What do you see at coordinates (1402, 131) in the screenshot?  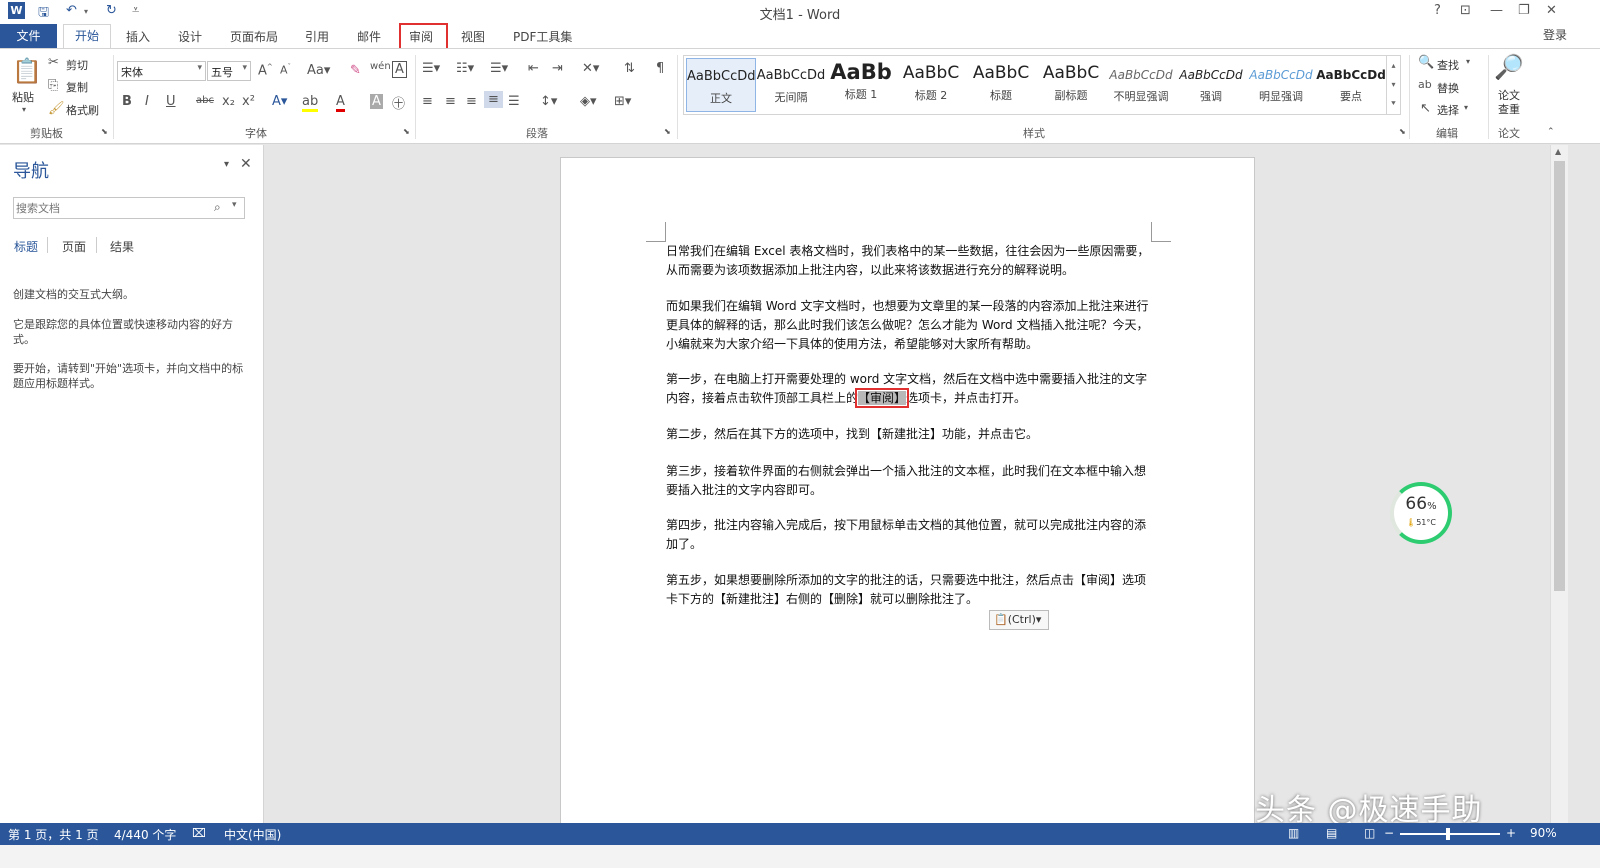 I see `styles-launcher-icon: ⬊` at bounding box center [1402, 131].